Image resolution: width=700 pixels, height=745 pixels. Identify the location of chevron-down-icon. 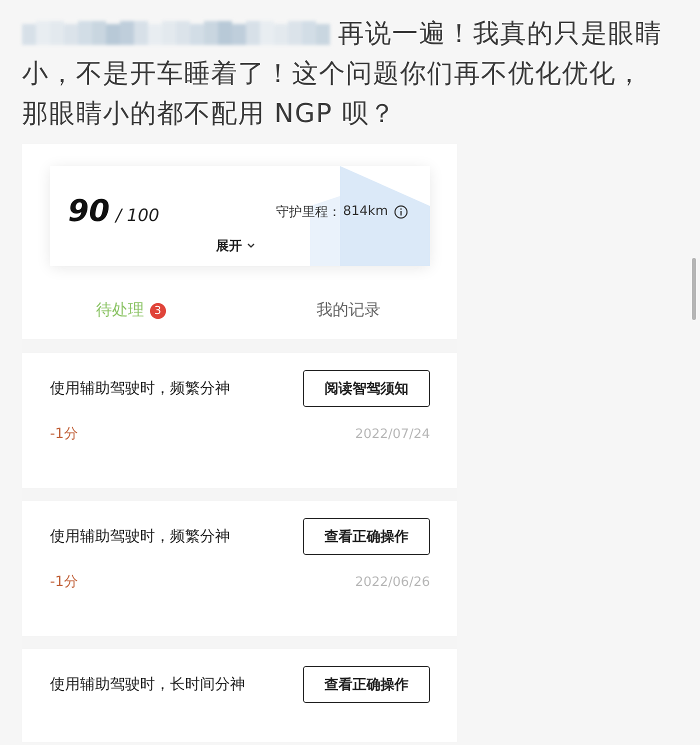
(251, 246).